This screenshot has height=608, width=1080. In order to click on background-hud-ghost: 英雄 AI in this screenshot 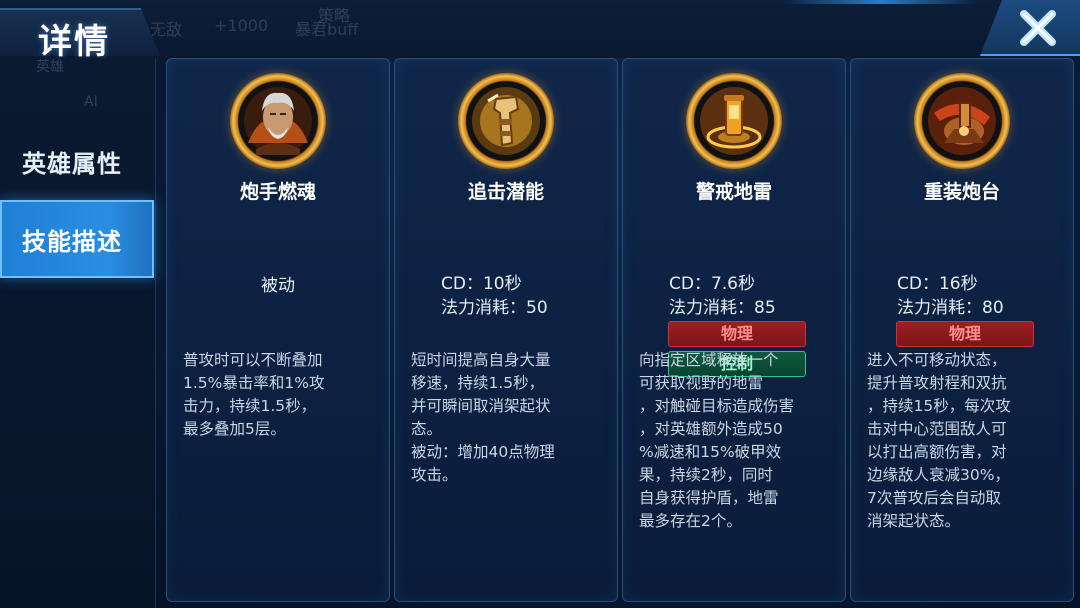, I will do `click(78, 84)`.